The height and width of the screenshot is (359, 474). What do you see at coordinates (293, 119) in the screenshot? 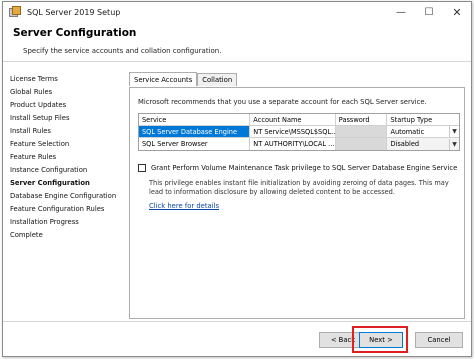
I see `column-header-account-name: Account Name` at bounding box center [293, 119].